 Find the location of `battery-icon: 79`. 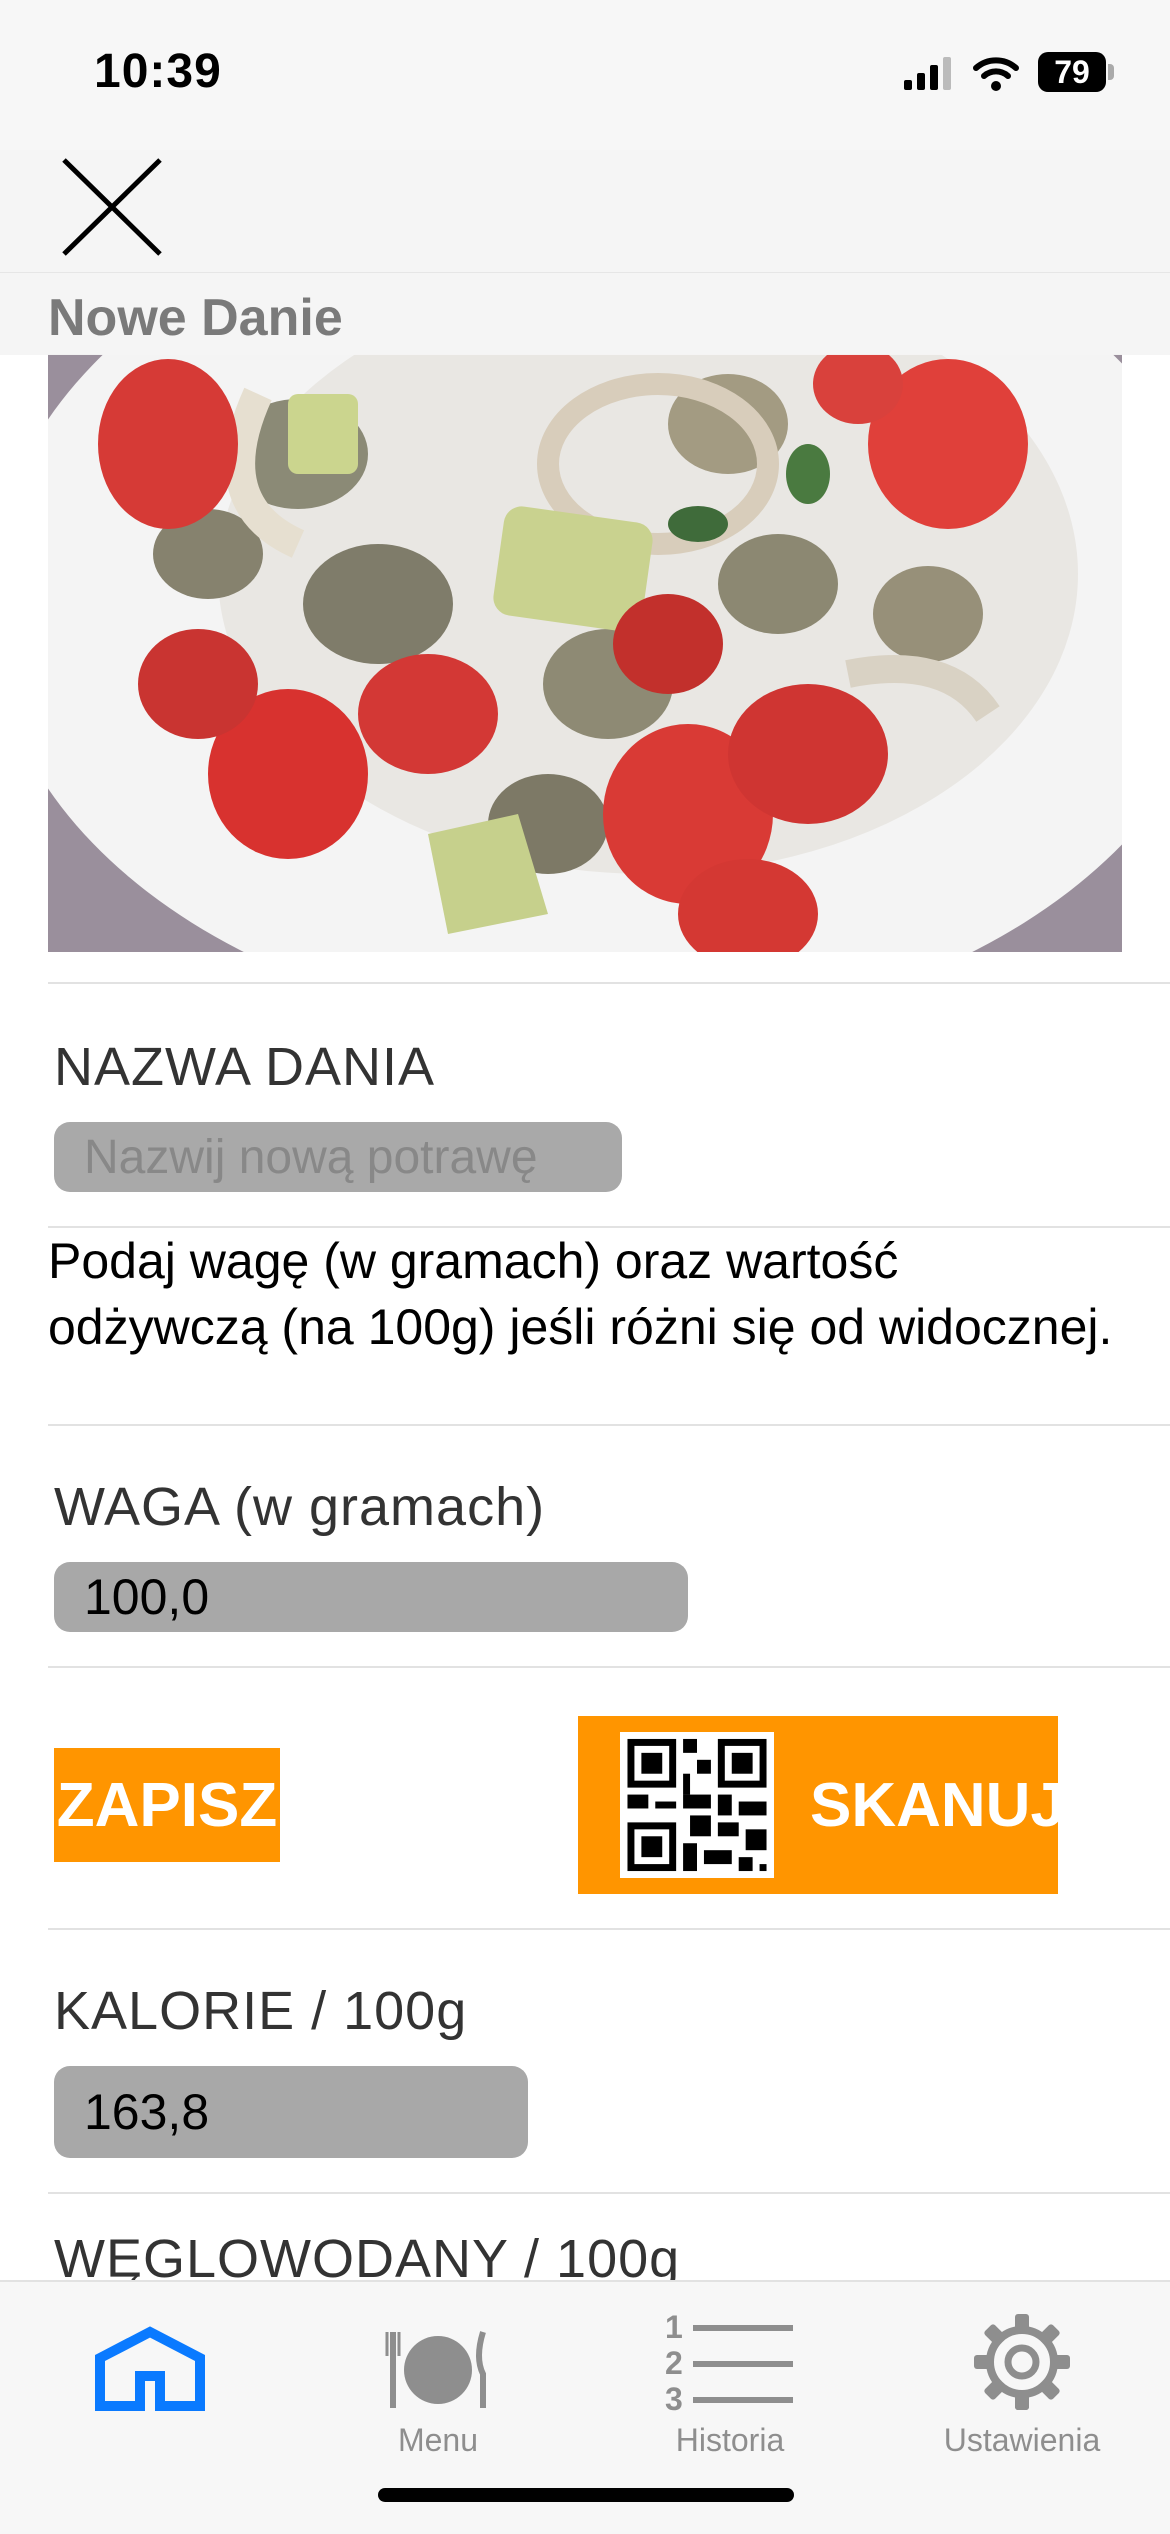

battery-icon: 79 is located at coordinates (1072, 72).